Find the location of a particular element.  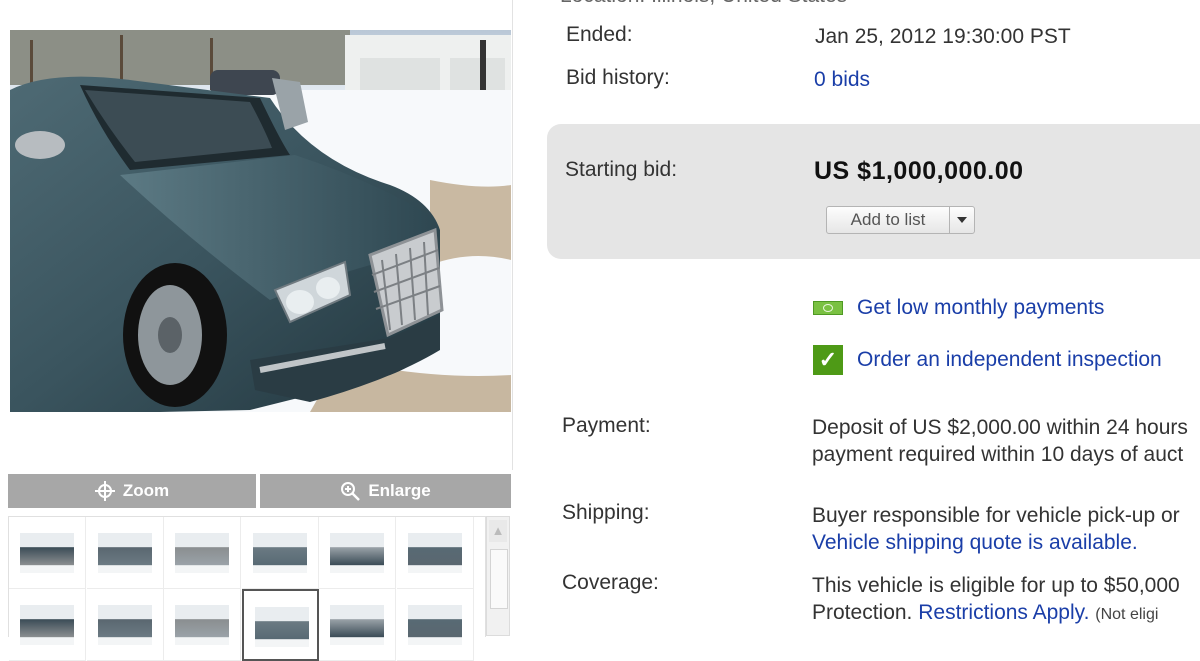

shipping-line-1: Buyer responsible for vehicle pick-up or is located at coordinates (996, 515).